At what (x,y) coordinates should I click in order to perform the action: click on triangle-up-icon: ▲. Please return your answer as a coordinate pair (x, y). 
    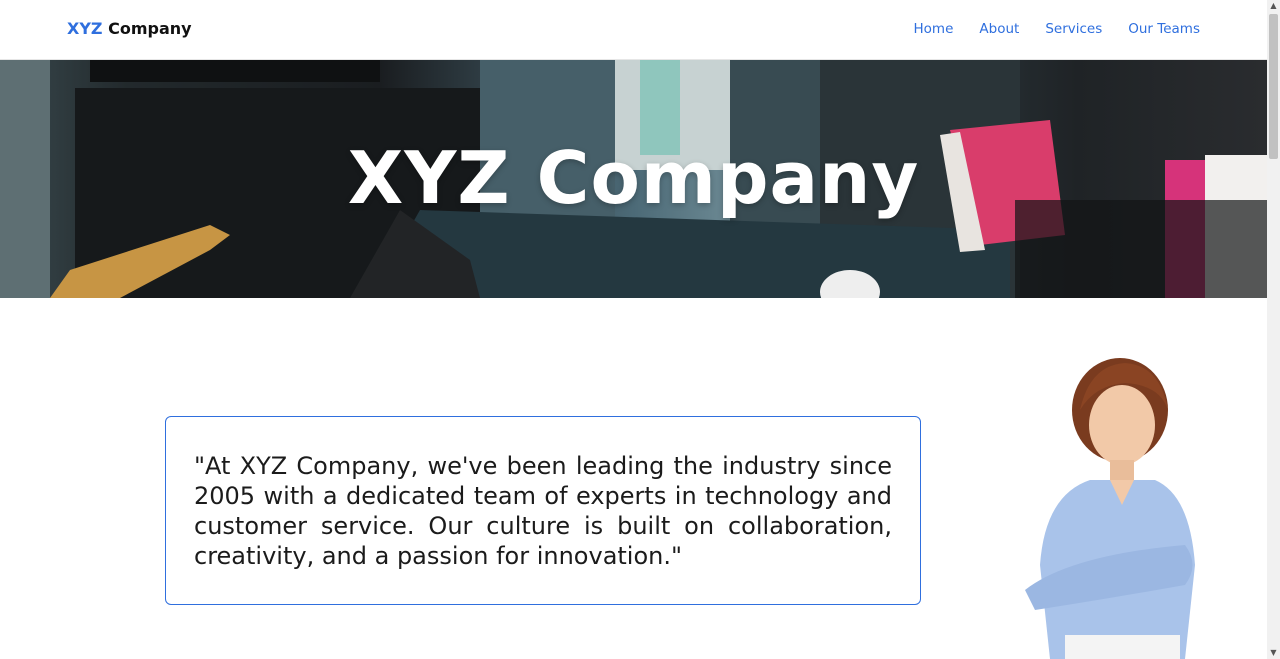
    Looking at the image, I should click on (1273, 6).